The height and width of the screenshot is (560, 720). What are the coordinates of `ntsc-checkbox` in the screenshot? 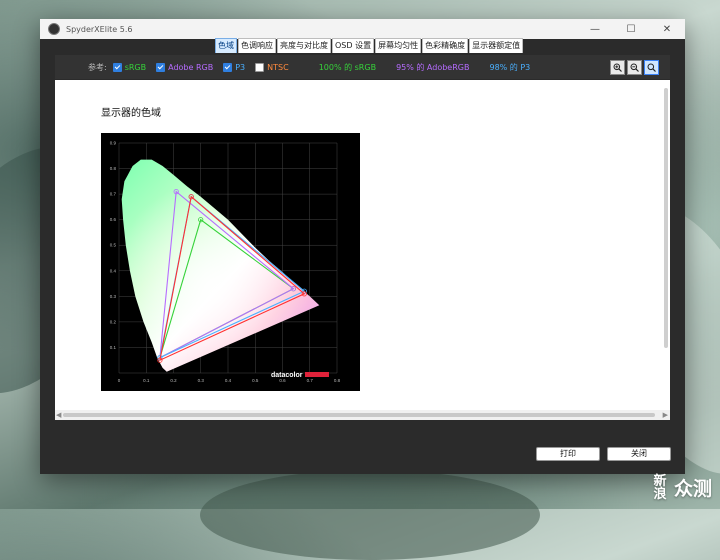 It's located at (260, 67).